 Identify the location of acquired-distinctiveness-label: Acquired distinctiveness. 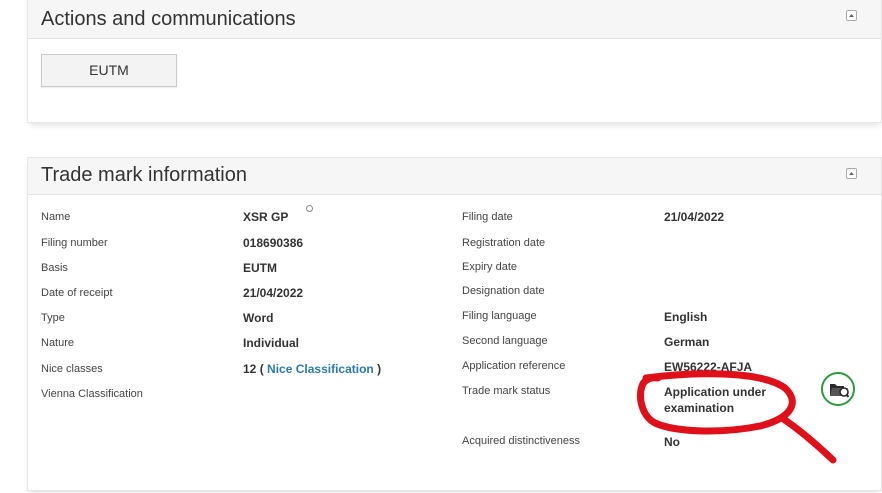
(521, 441).